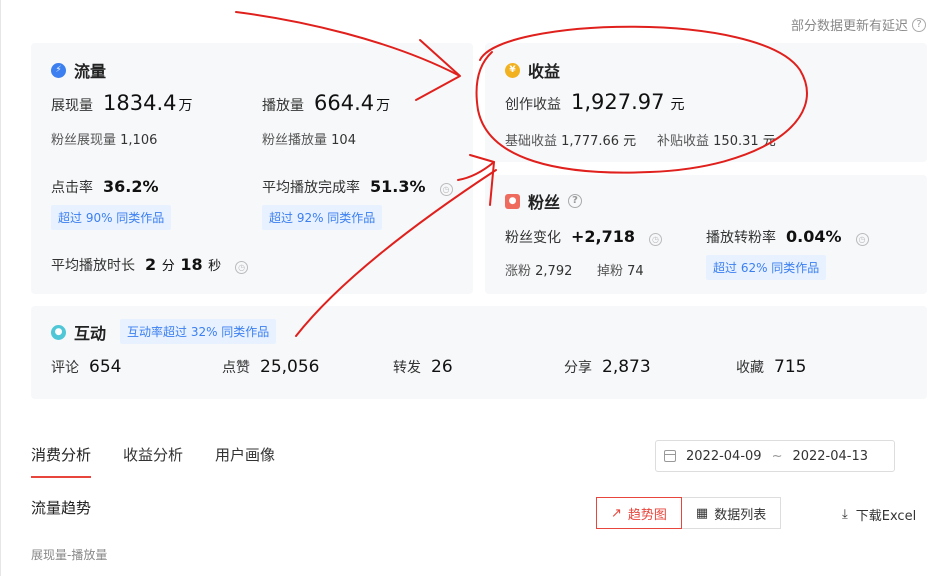 This screenshot has width=932, height=576. I want to click on revenue-title: ¥ 收益, so click(532, 70).